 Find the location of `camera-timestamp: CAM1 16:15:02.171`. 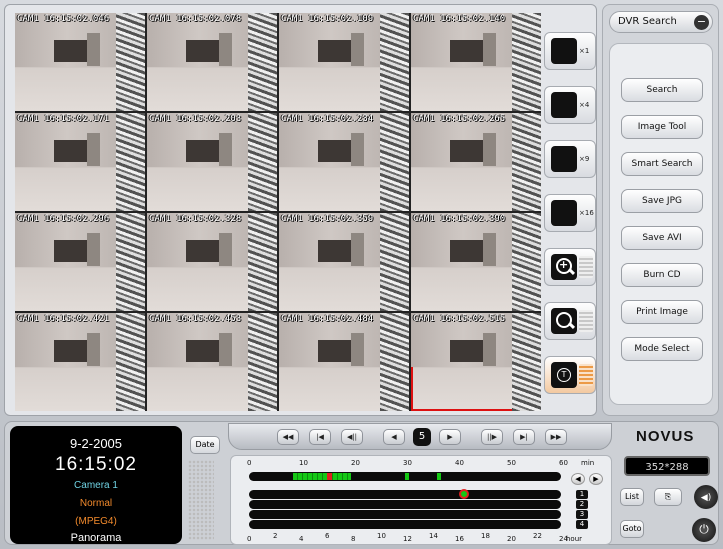

camera-timestamp: CAM1 16:15:02.171 is located at coordinates (63, 119).